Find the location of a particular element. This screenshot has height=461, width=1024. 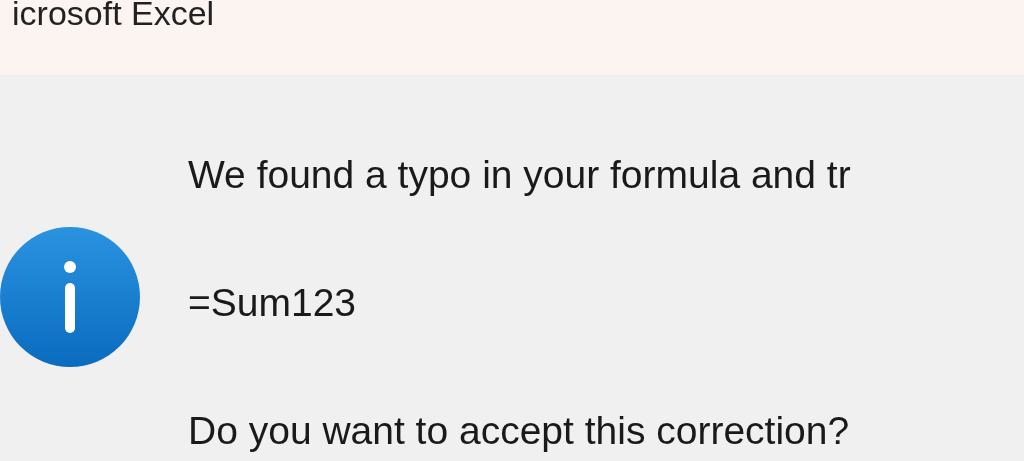

message-text: Do you want to accept this correction? is located at coordinates (519, 431).